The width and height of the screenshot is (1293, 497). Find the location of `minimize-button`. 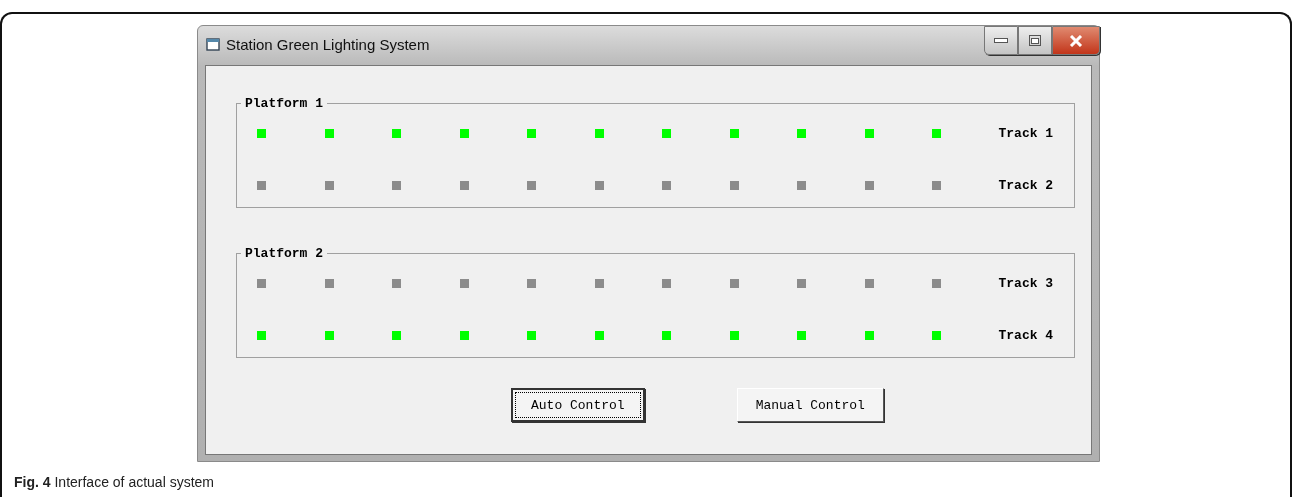

minimize-button is located at coordinates (1001, 40).